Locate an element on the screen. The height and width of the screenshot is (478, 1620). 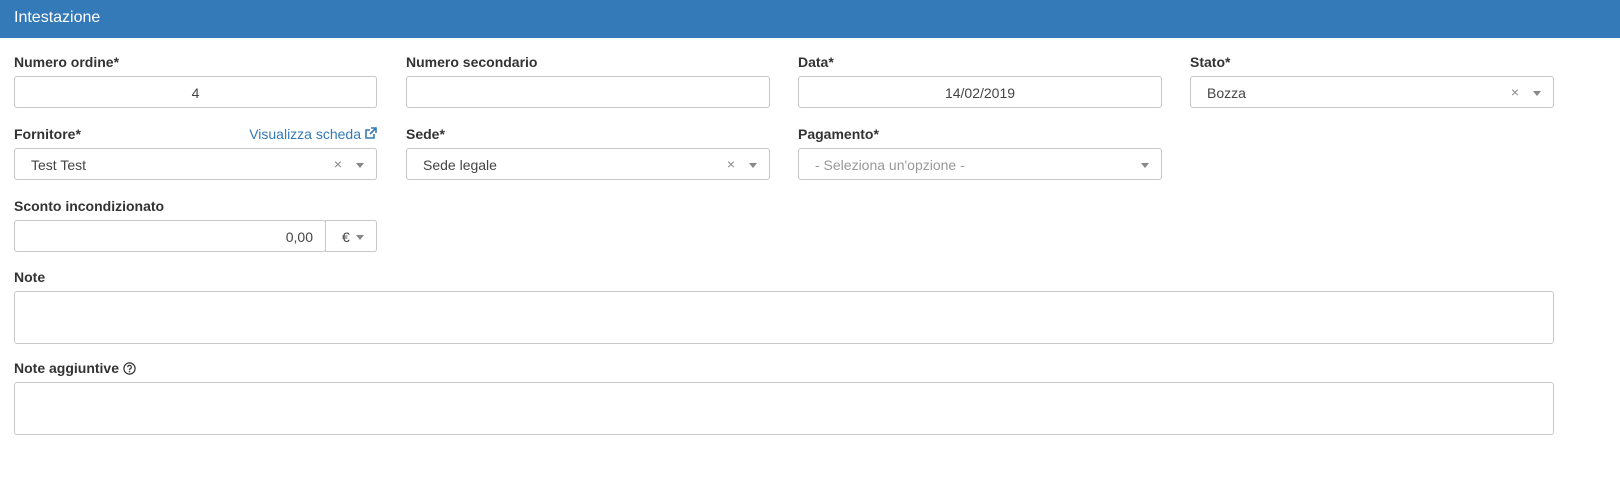
note-label: Note is located at coordinates (30, 277).